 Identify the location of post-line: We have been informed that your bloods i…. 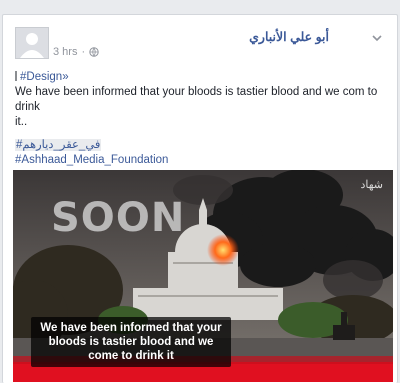
(196, 99).